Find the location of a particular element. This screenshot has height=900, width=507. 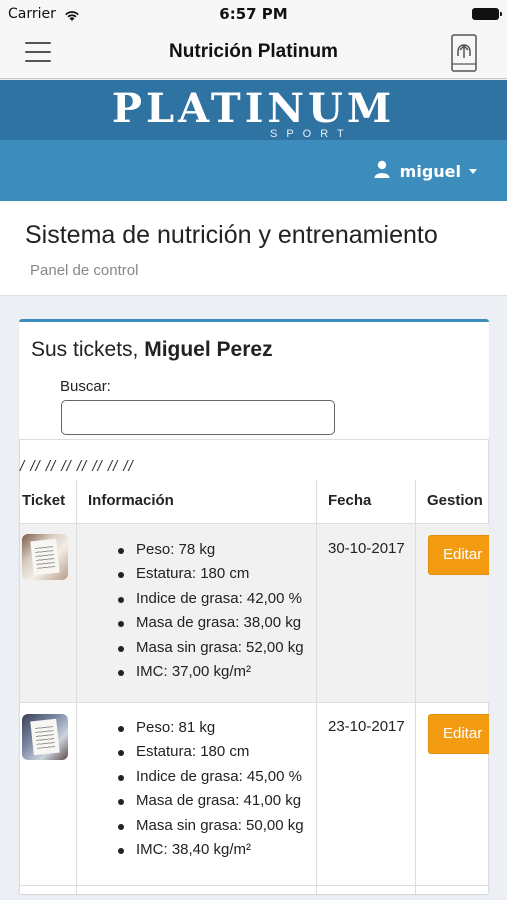

username-label: miguel is located at coordinates (430, 171).